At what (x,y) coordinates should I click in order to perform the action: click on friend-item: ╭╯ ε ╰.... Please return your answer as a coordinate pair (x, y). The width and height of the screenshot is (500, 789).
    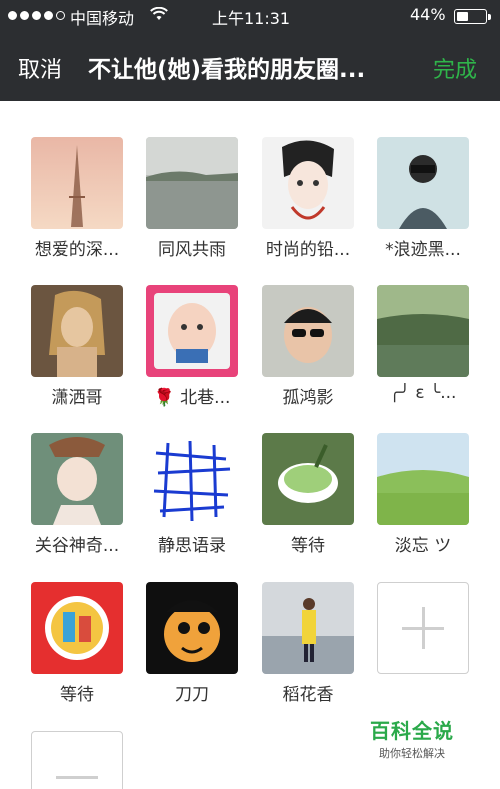
    Looking at the image, I should click on (423, 344).